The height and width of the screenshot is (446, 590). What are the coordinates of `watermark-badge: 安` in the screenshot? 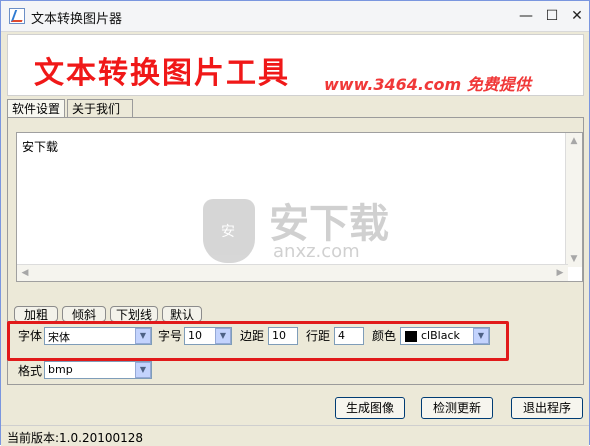 It's located at (228, 232).